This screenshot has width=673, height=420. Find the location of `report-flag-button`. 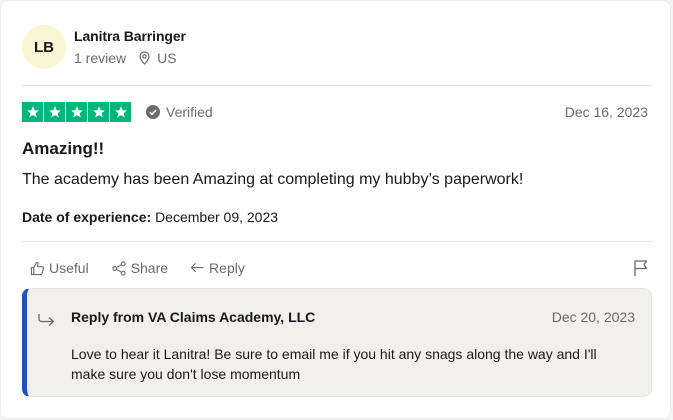

report-flag-button is located at coordinates (641, 270).